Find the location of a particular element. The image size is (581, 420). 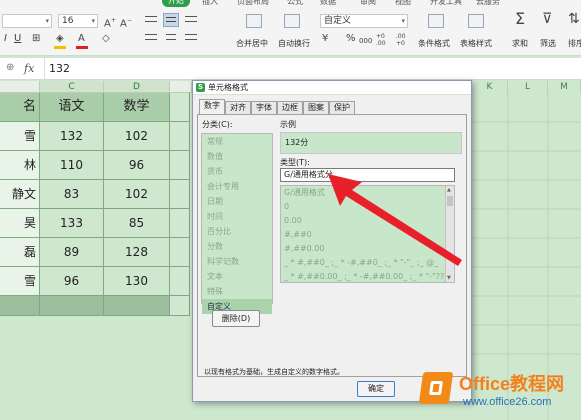

tab-protection: 保护 is located at coordinates (342, 107).